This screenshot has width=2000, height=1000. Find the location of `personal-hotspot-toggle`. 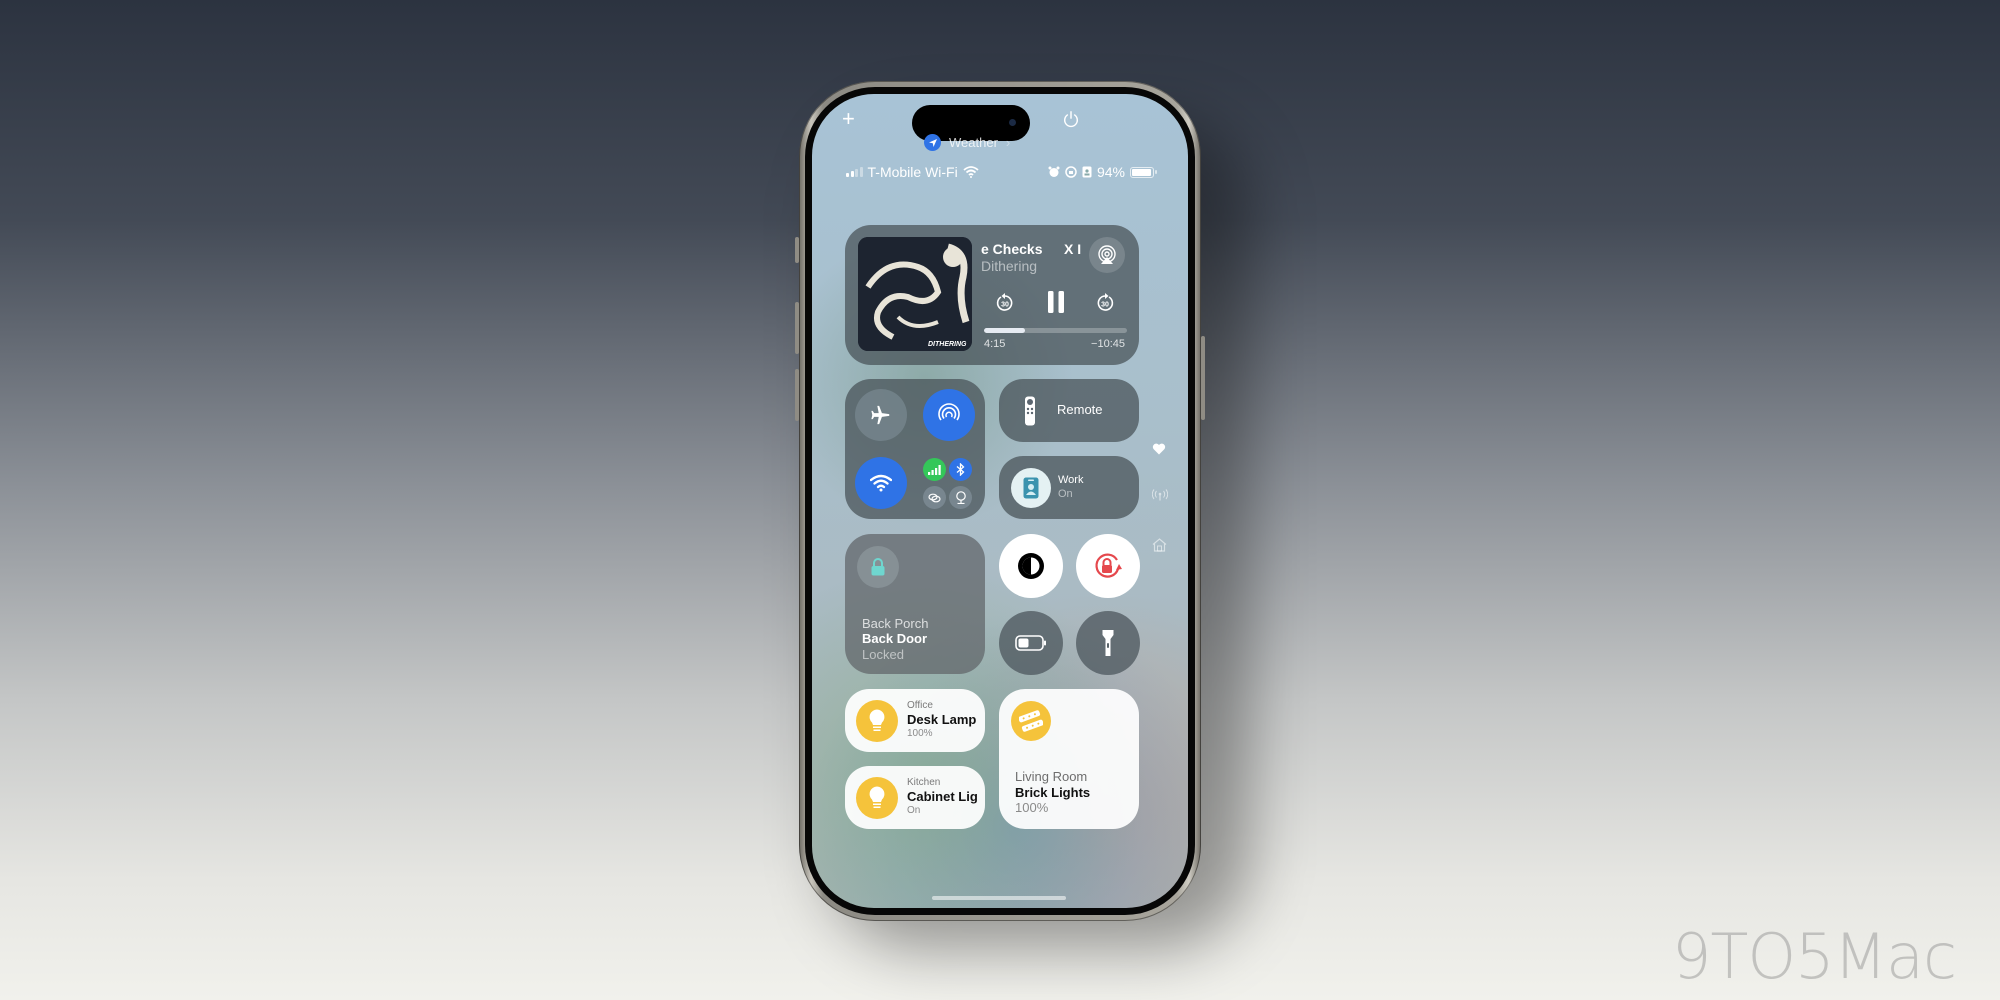

personal-hotspot-toggle is located at coordinates (934, 497).